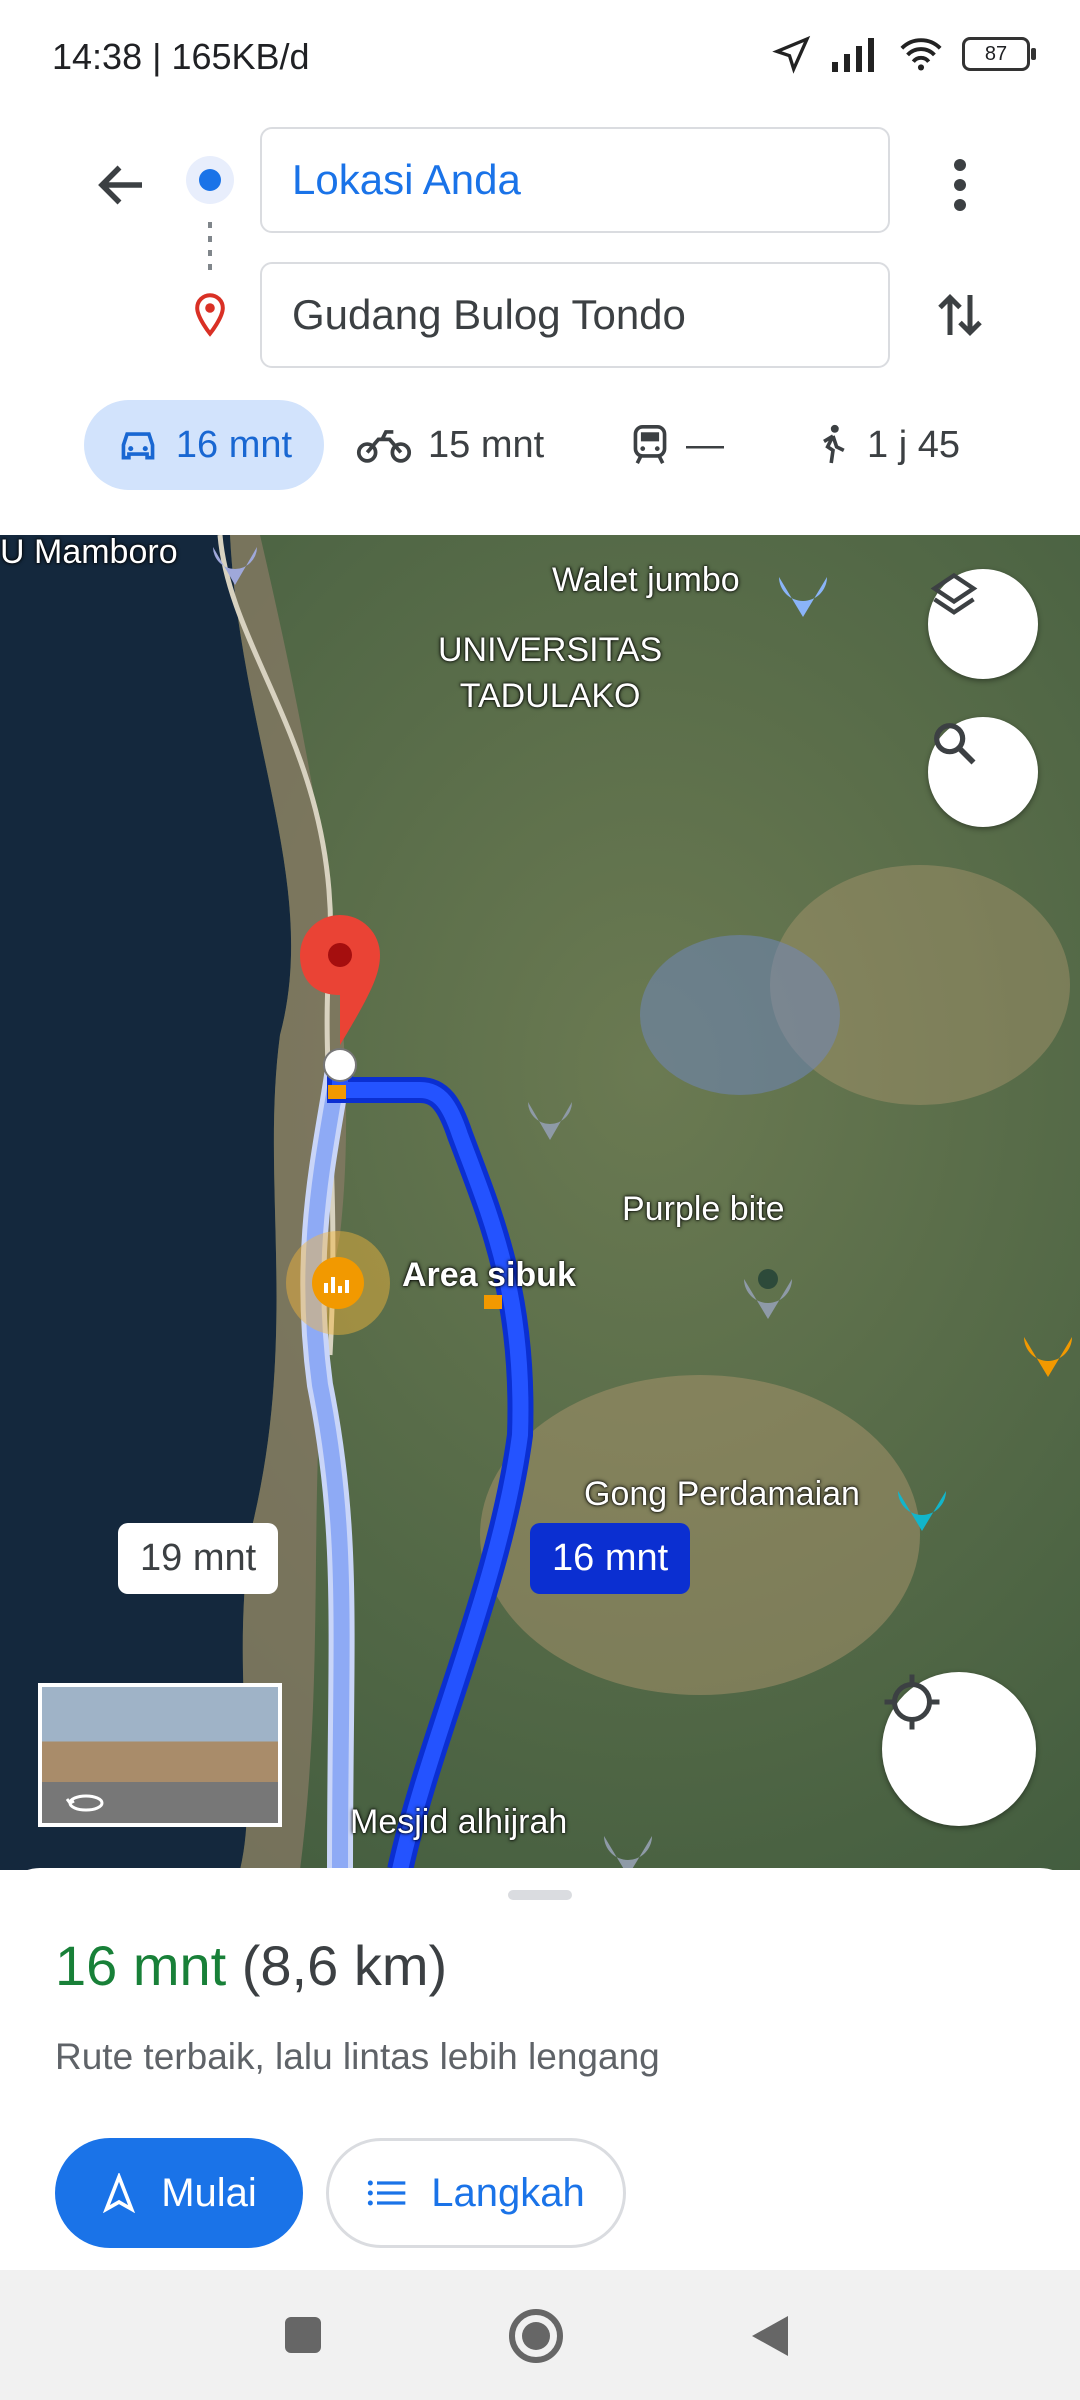 The width and height of the screenshot is (1080, 2400). What do you see at coordinates (610, 1558) in the screenshot?
I see `main-route-time-badge: 16 mnt` at bounding box center [610, 1558].